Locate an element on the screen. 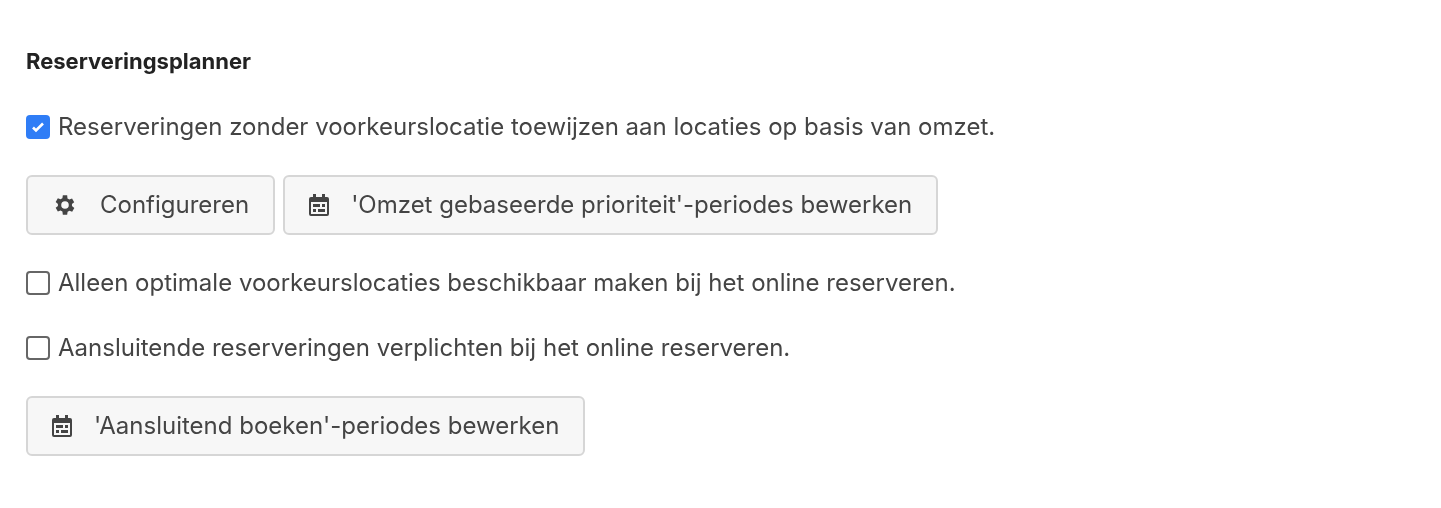 The height and width of the screenshot is (508, 1441). action-button: 'Omzet gebaseerde prioriteit'-periodes bewerken is located at coordinates (611, 205).